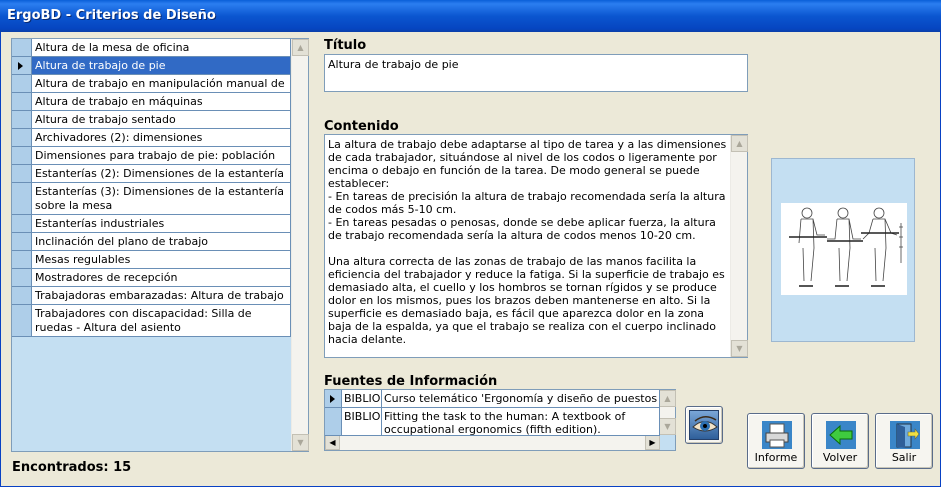 The width and height of the screenshot is (941, 487). Describe the element at coordinates (161, 138) in the screenshot. I see `list-item-label: Archivadores (2): dimensiones` at that location.